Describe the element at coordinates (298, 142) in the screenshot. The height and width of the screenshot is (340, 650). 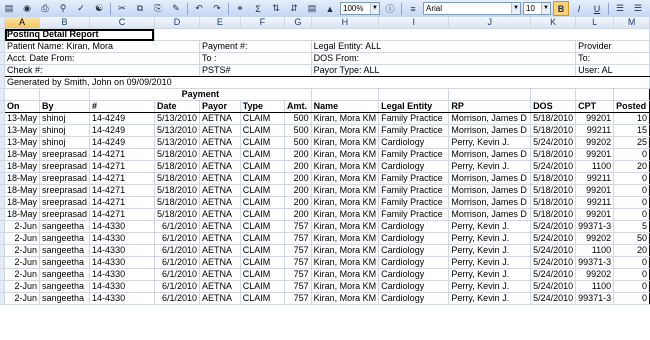
I see `cell-amt: 500` at that location.